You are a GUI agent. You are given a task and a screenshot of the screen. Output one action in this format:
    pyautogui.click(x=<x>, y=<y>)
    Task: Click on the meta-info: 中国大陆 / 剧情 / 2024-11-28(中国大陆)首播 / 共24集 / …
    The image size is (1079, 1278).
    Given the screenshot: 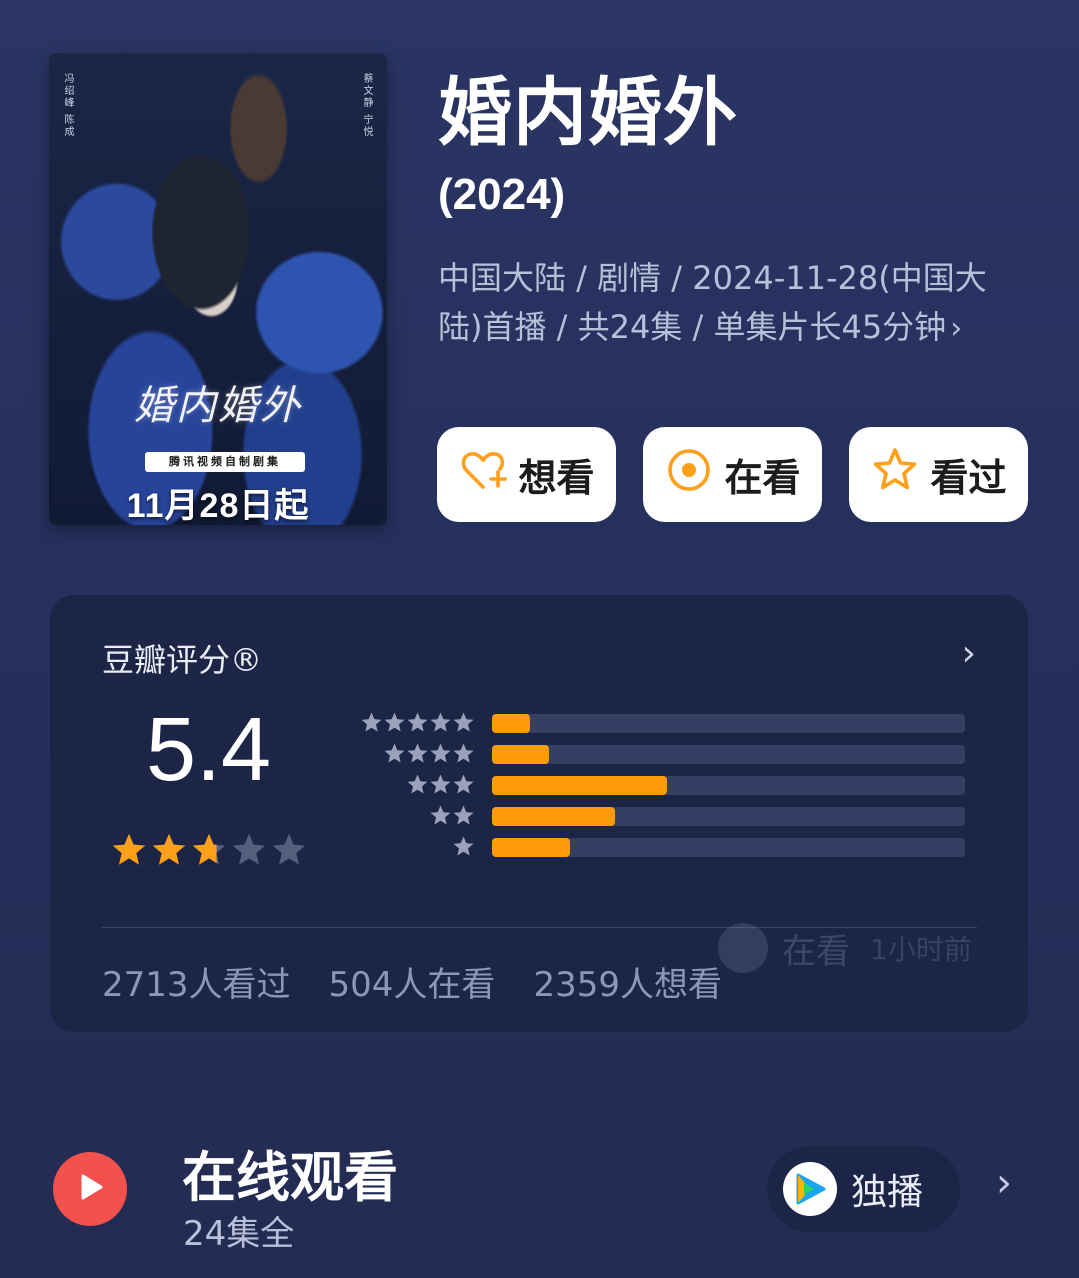 What is the action you would take?
    pyautogui.click(x=728, y=303)
    